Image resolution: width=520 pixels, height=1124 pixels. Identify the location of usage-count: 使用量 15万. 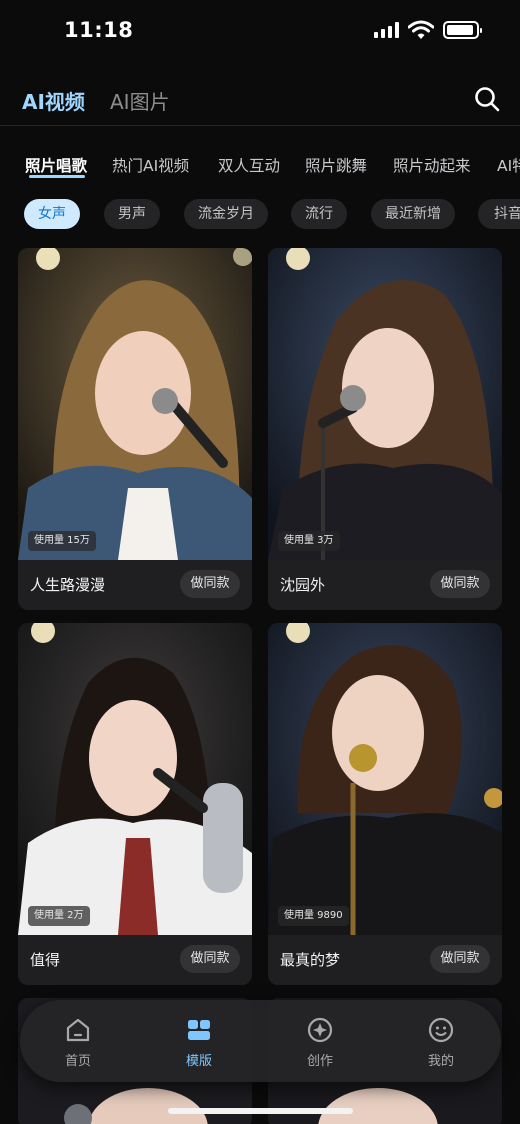
(62, 541).